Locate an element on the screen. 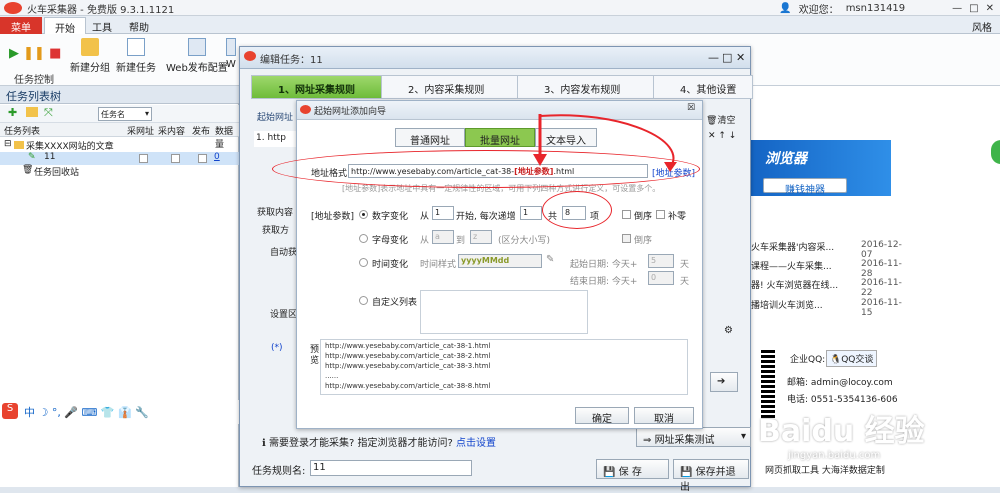 The width and height of the screenshot is (1000, 493). new-group-label: 新建分组 is located at coordinates (90, 68).